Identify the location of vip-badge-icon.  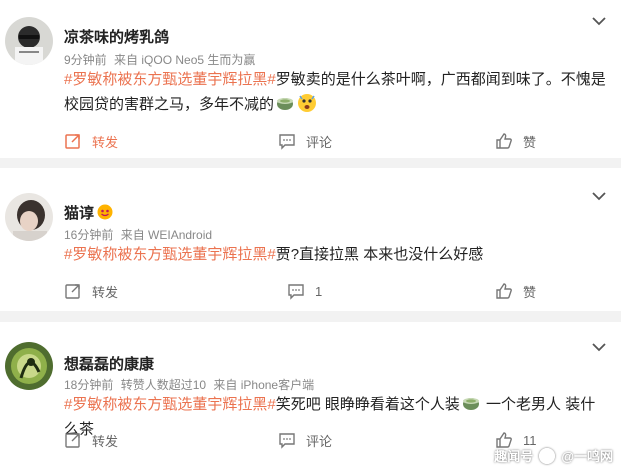
(105, 212).